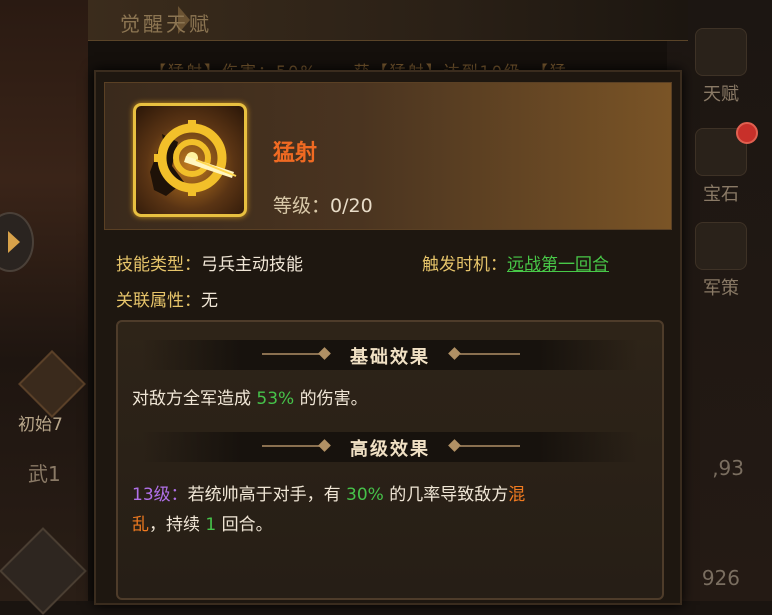 Image resolution: width=772 pixels, height=615 pixels. I want to click on basic-effect-header: 基础效果, so click(390, 355).